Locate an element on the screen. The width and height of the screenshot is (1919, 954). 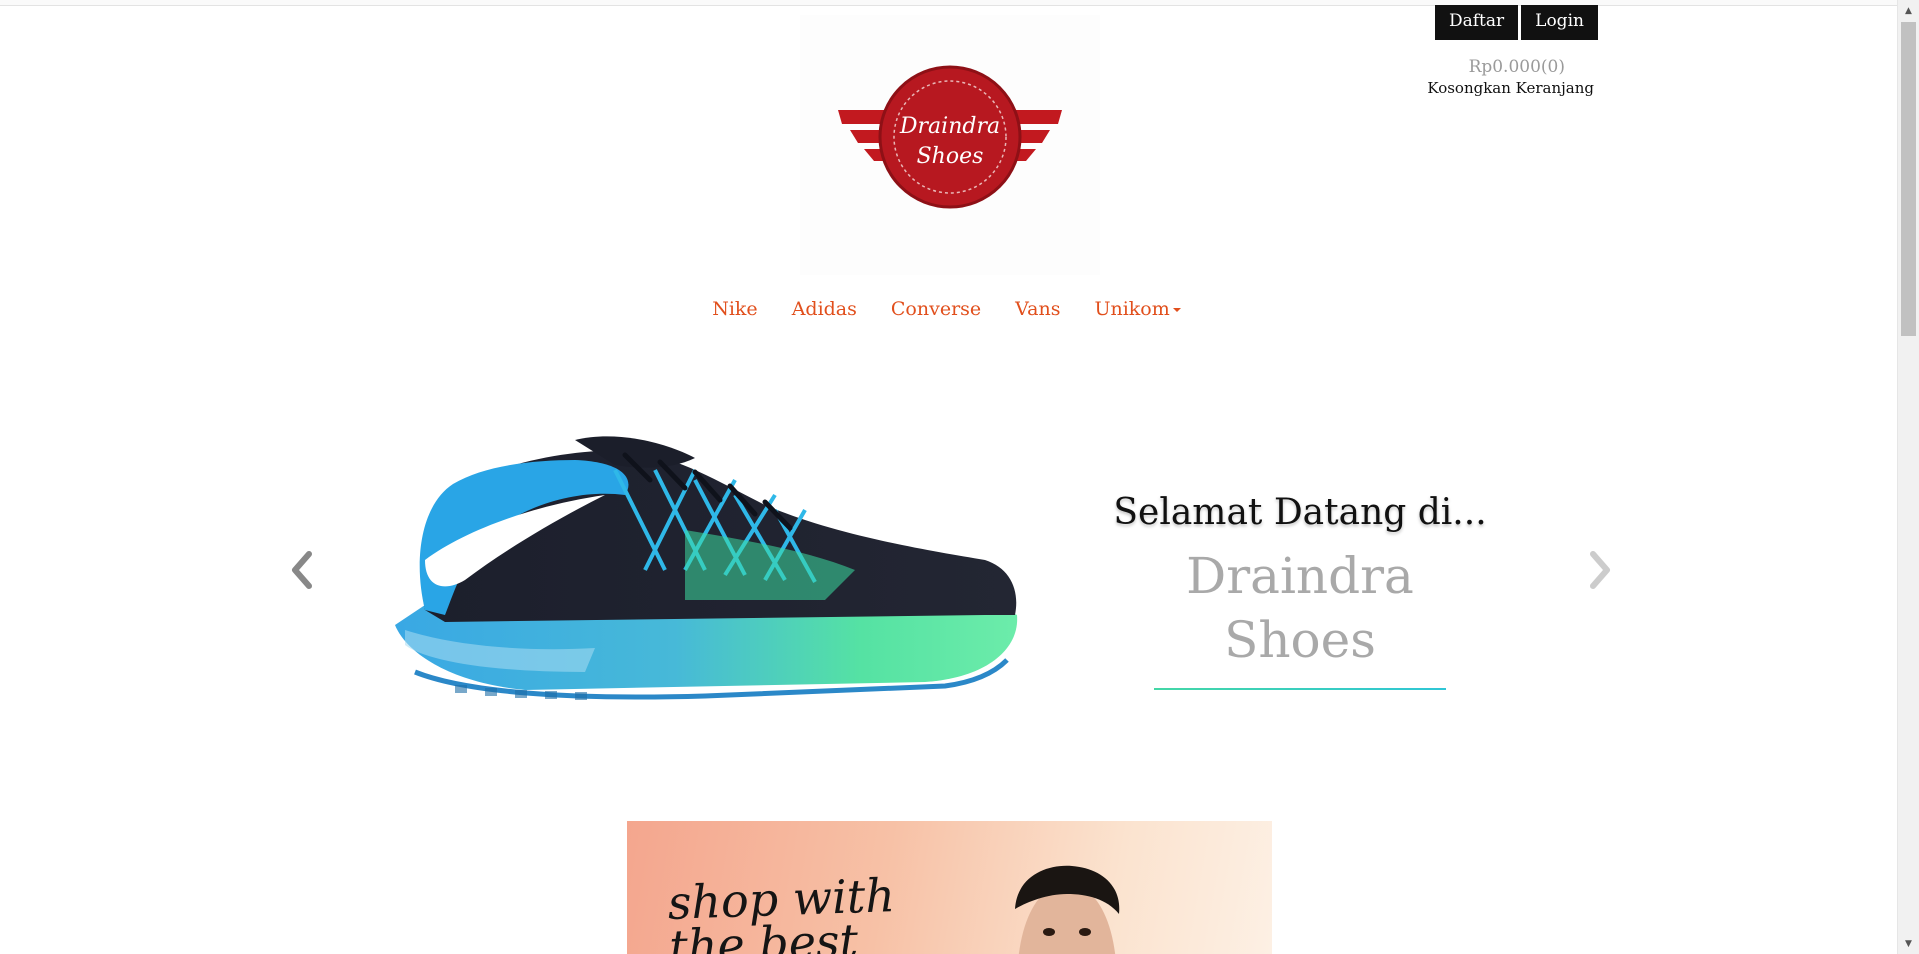
hero-divider is located at coordinates (1300, 689).